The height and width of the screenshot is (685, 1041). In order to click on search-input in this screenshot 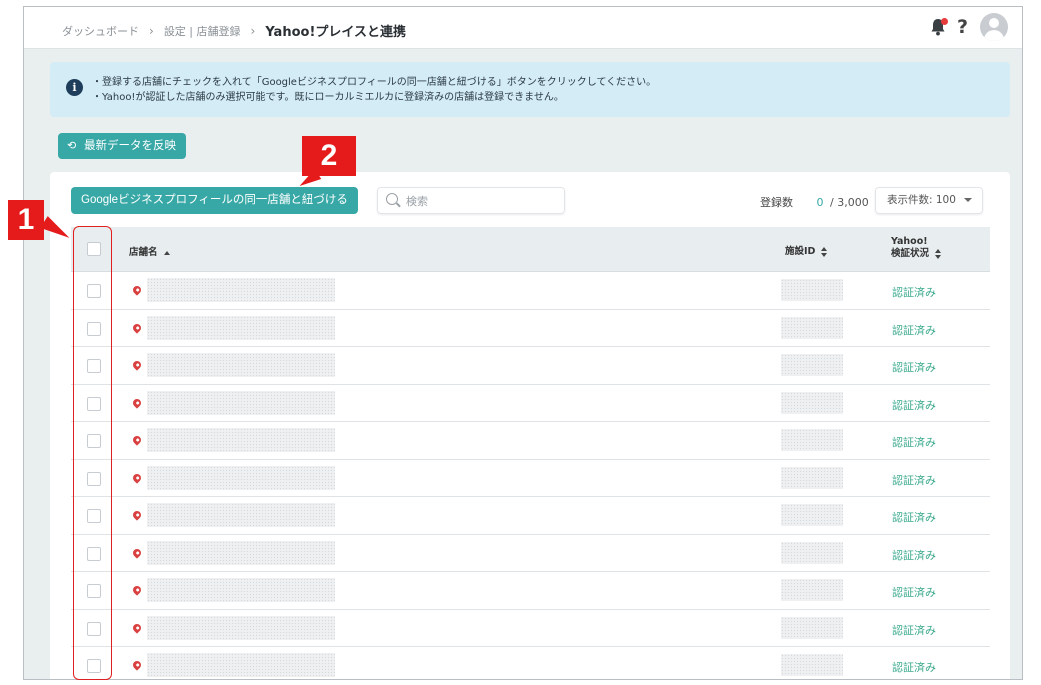, I will do `click(481, 201)`.